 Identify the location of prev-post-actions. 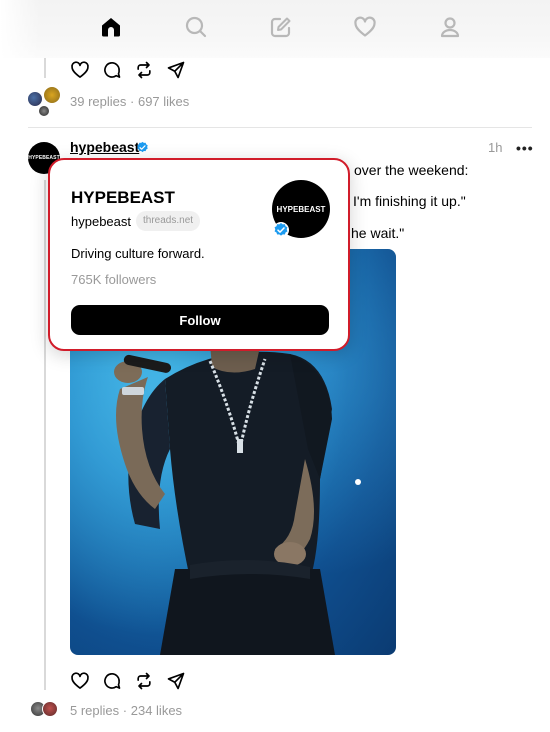
(130, 71).